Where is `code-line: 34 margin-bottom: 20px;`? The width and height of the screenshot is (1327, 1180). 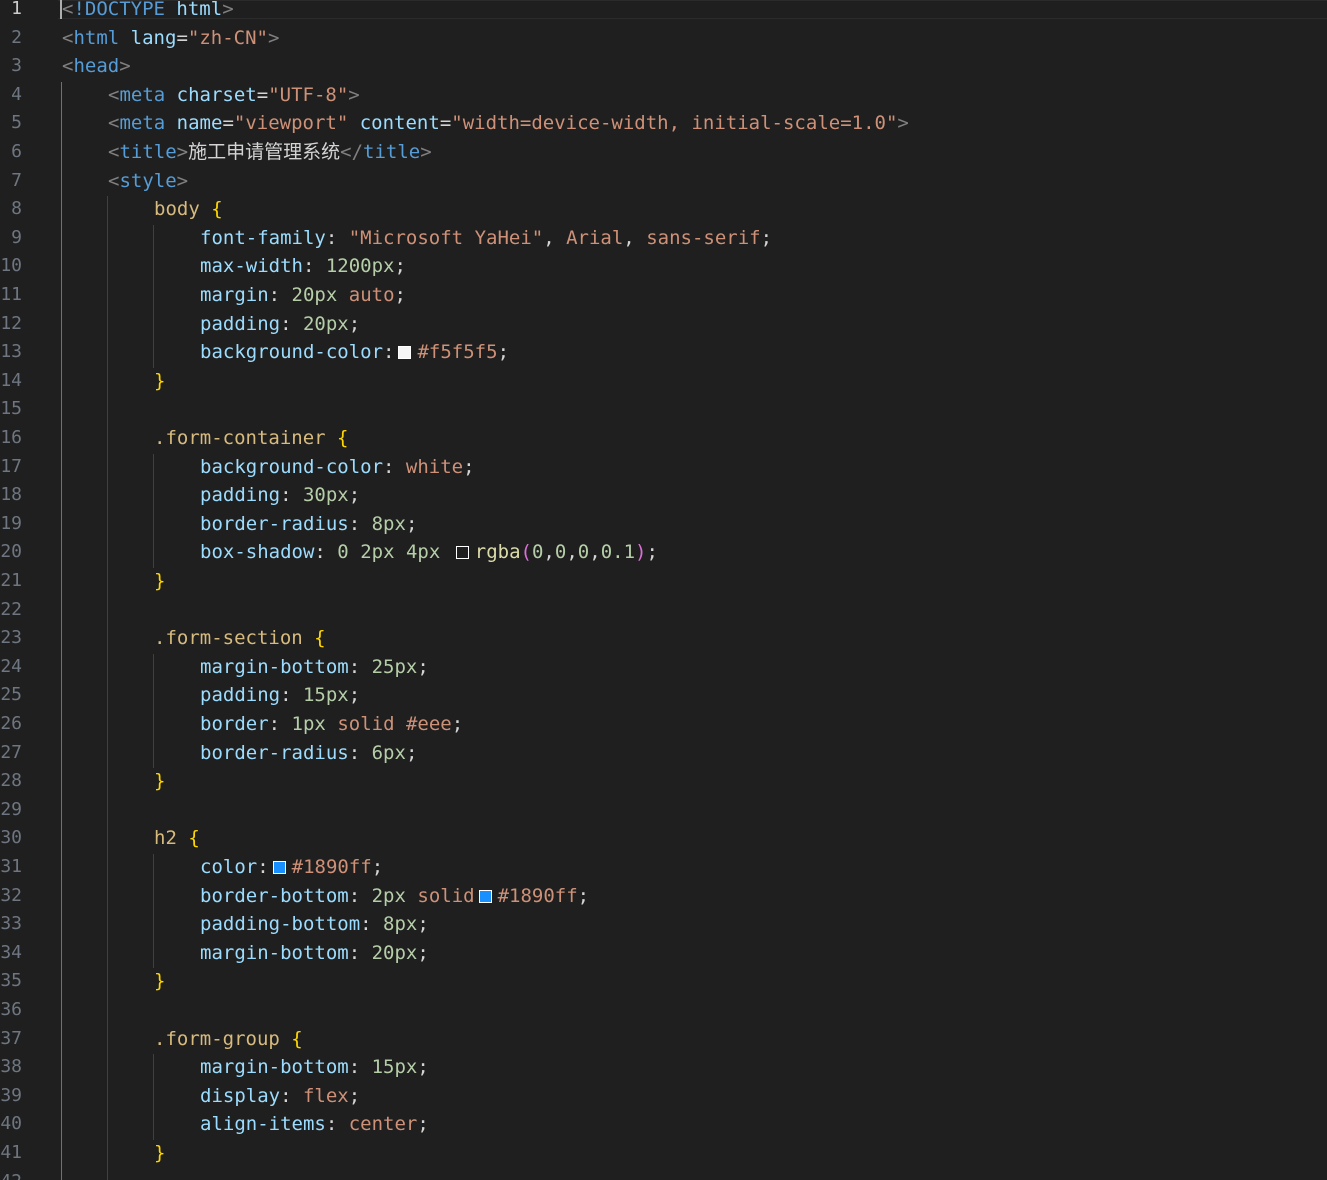
code-line: 34 margin-bottom: 20px; is located at coordinates (663, 957).